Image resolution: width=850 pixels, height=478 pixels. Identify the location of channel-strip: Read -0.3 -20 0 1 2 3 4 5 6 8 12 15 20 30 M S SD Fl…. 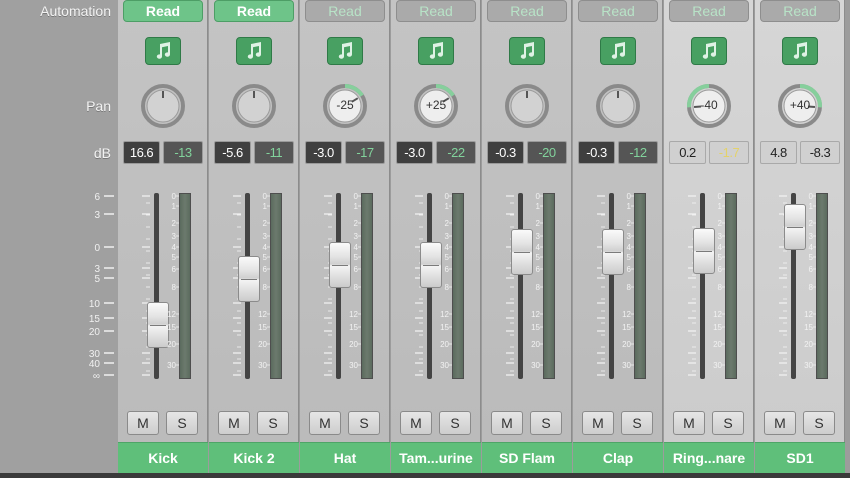
(527, 239).